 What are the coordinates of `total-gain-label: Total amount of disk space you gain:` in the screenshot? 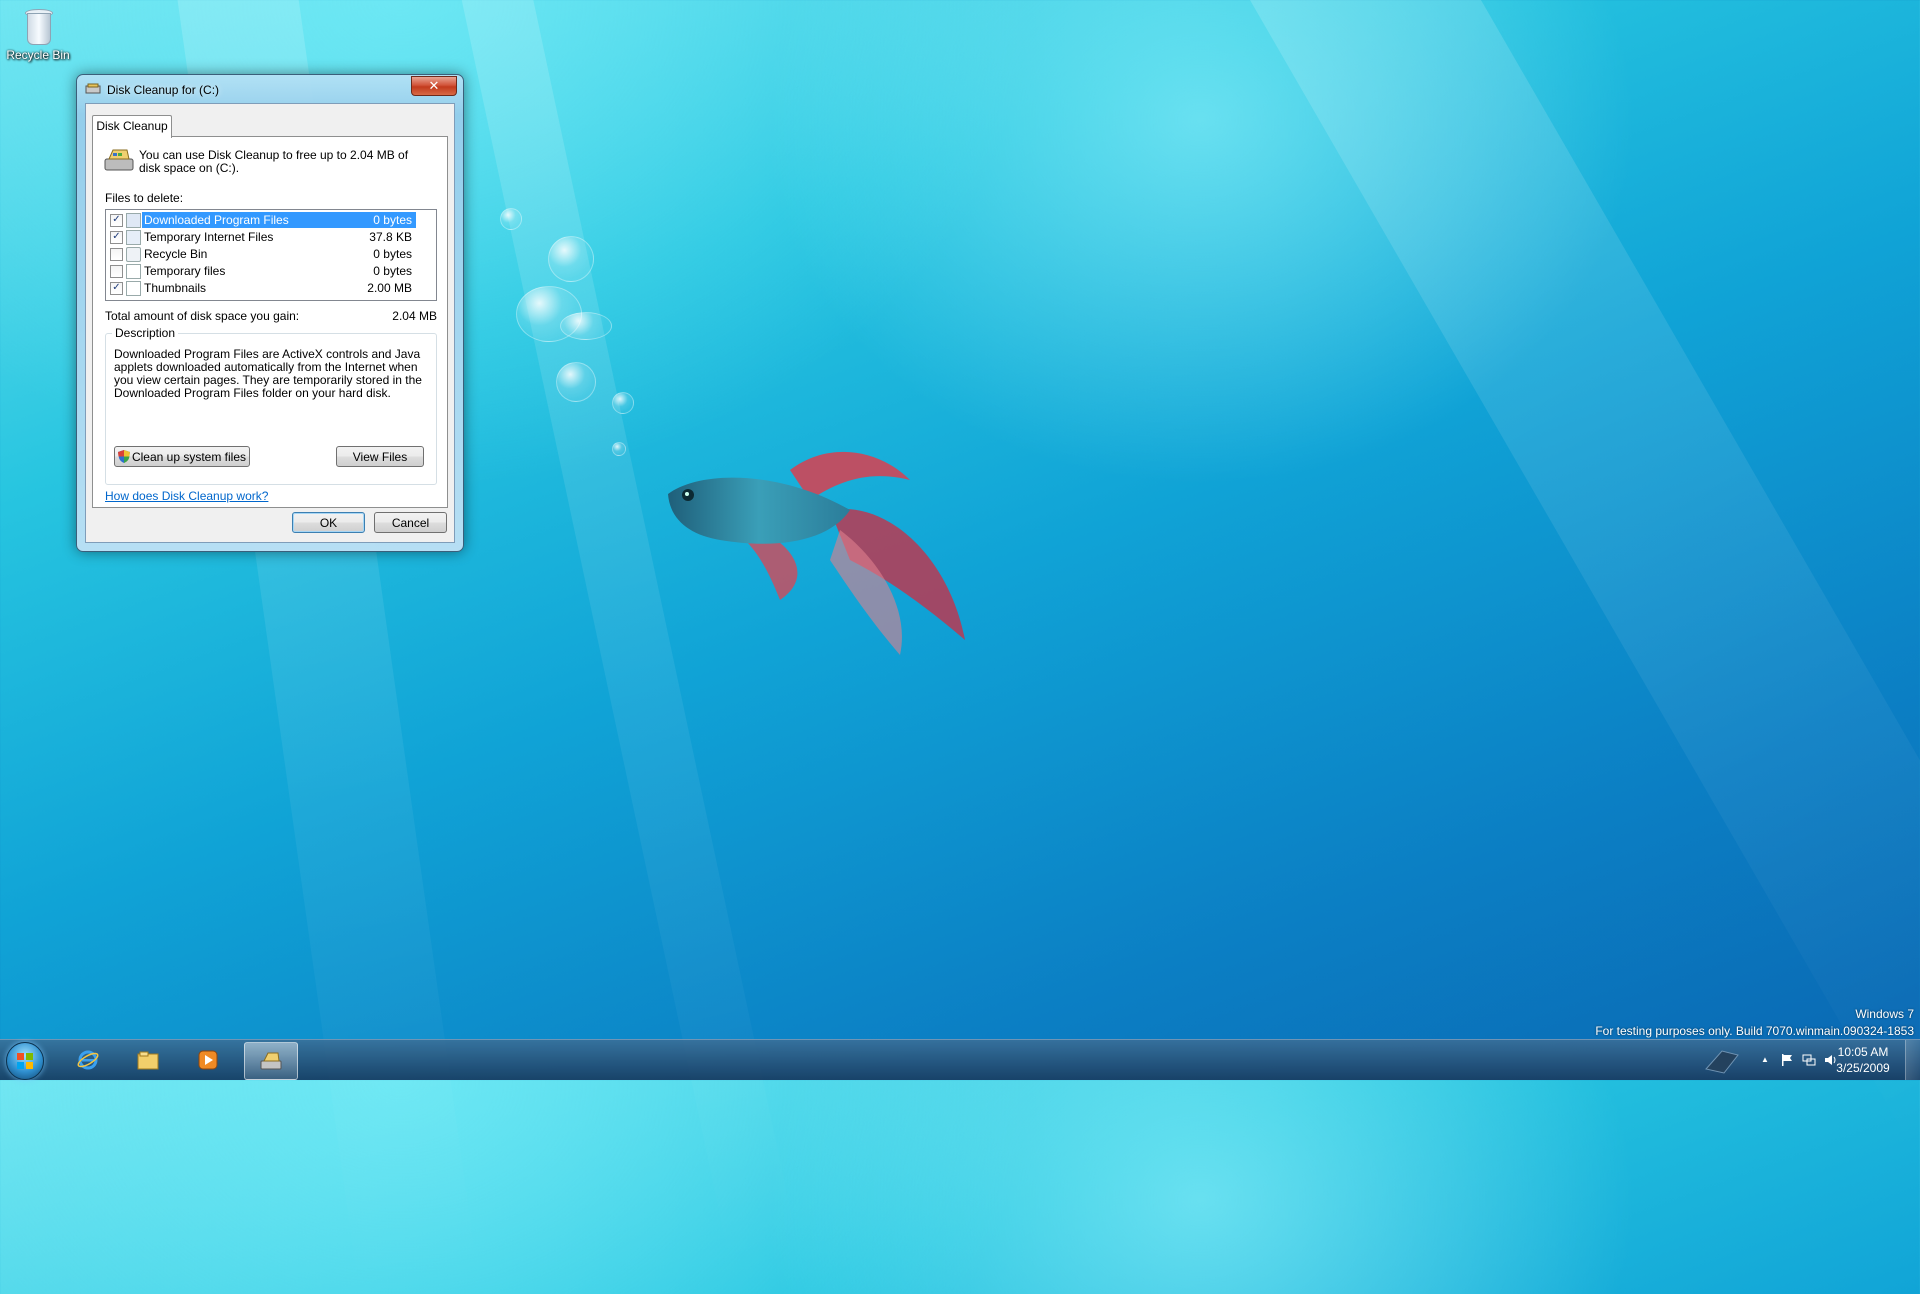 It's located at (202, 316).